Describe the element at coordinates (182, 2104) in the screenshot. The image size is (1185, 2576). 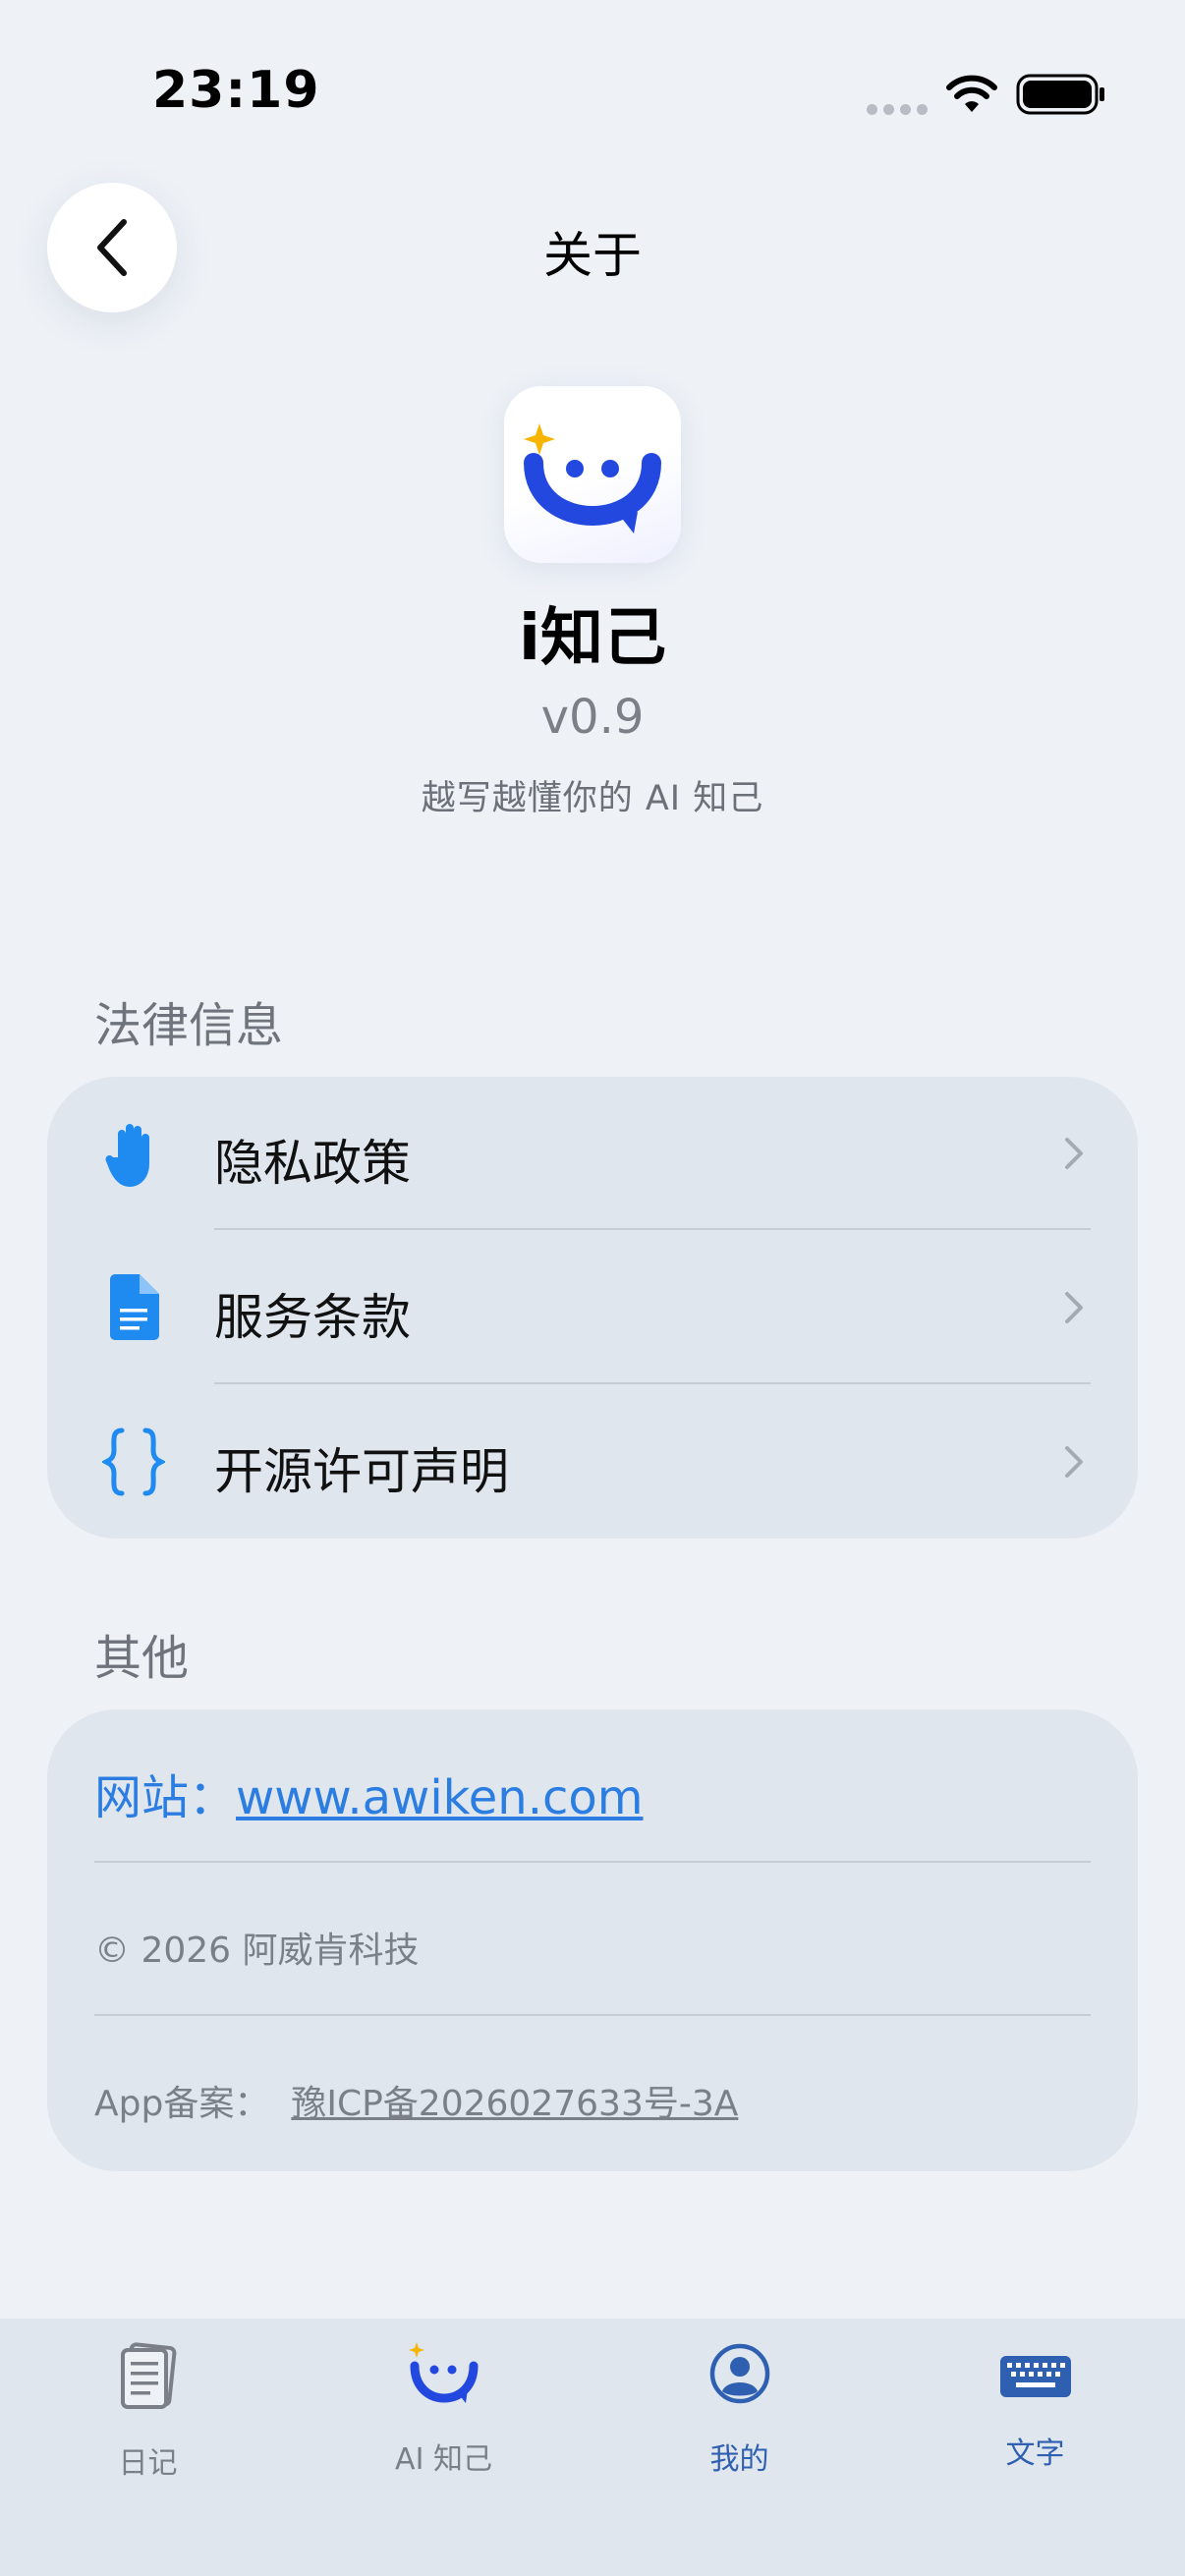
I see `icp-label: App备案：` at that location.